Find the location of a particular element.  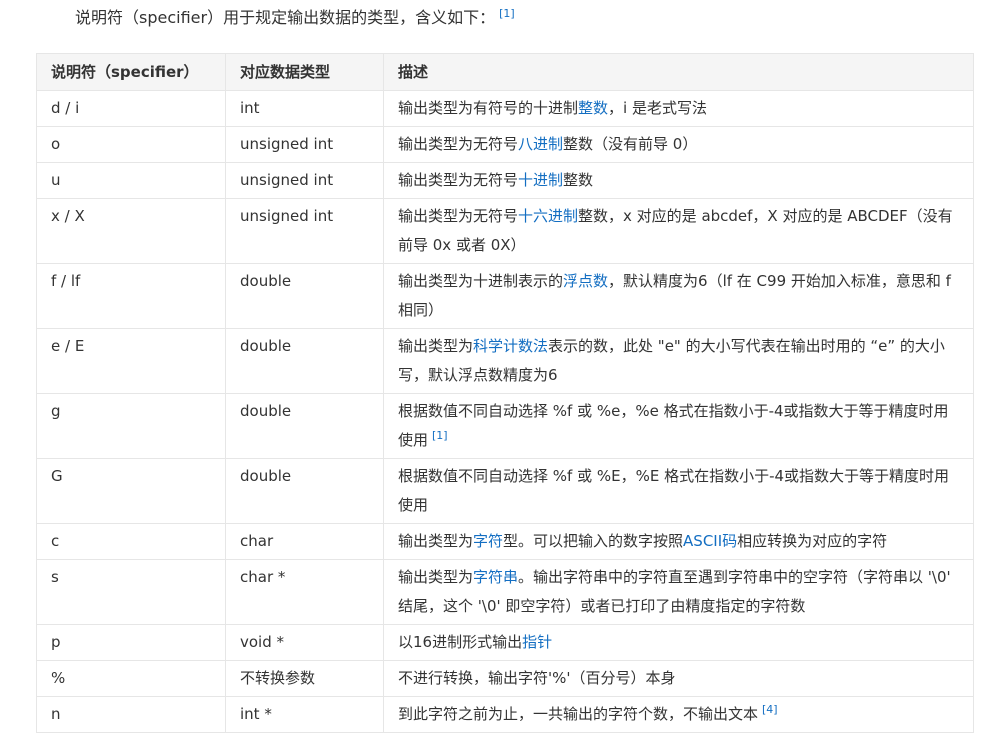

table-row: d / i int 输出类型为有符号的十进制整数，i 是老式写法 is located at coordinates (505, 108).